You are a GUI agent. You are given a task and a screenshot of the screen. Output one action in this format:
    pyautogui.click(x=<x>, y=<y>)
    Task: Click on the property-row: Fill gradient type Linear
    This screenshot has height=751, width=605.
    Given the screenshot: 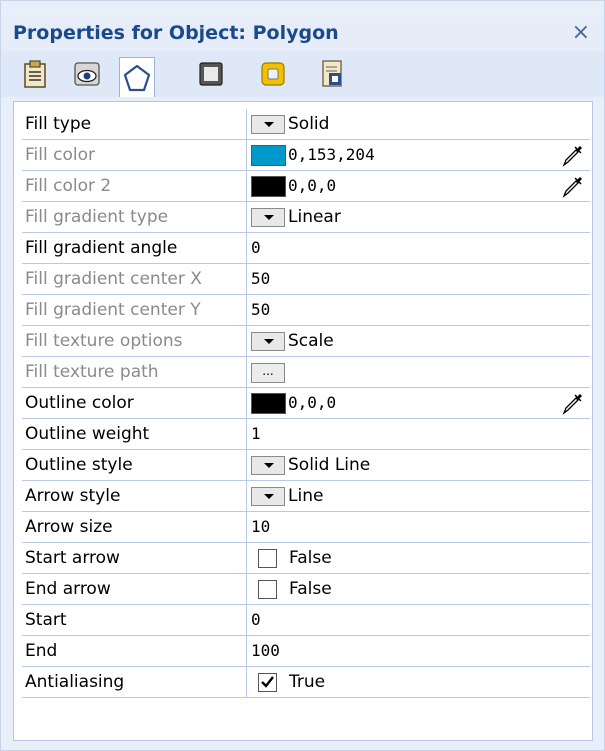 What is the action you would take?
    pyautogui.click(x=306, y=217)
    